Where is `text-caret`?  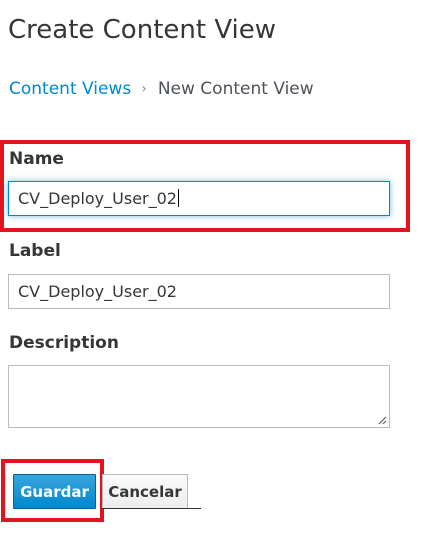
text-caret is located at coordinates (178, 198).